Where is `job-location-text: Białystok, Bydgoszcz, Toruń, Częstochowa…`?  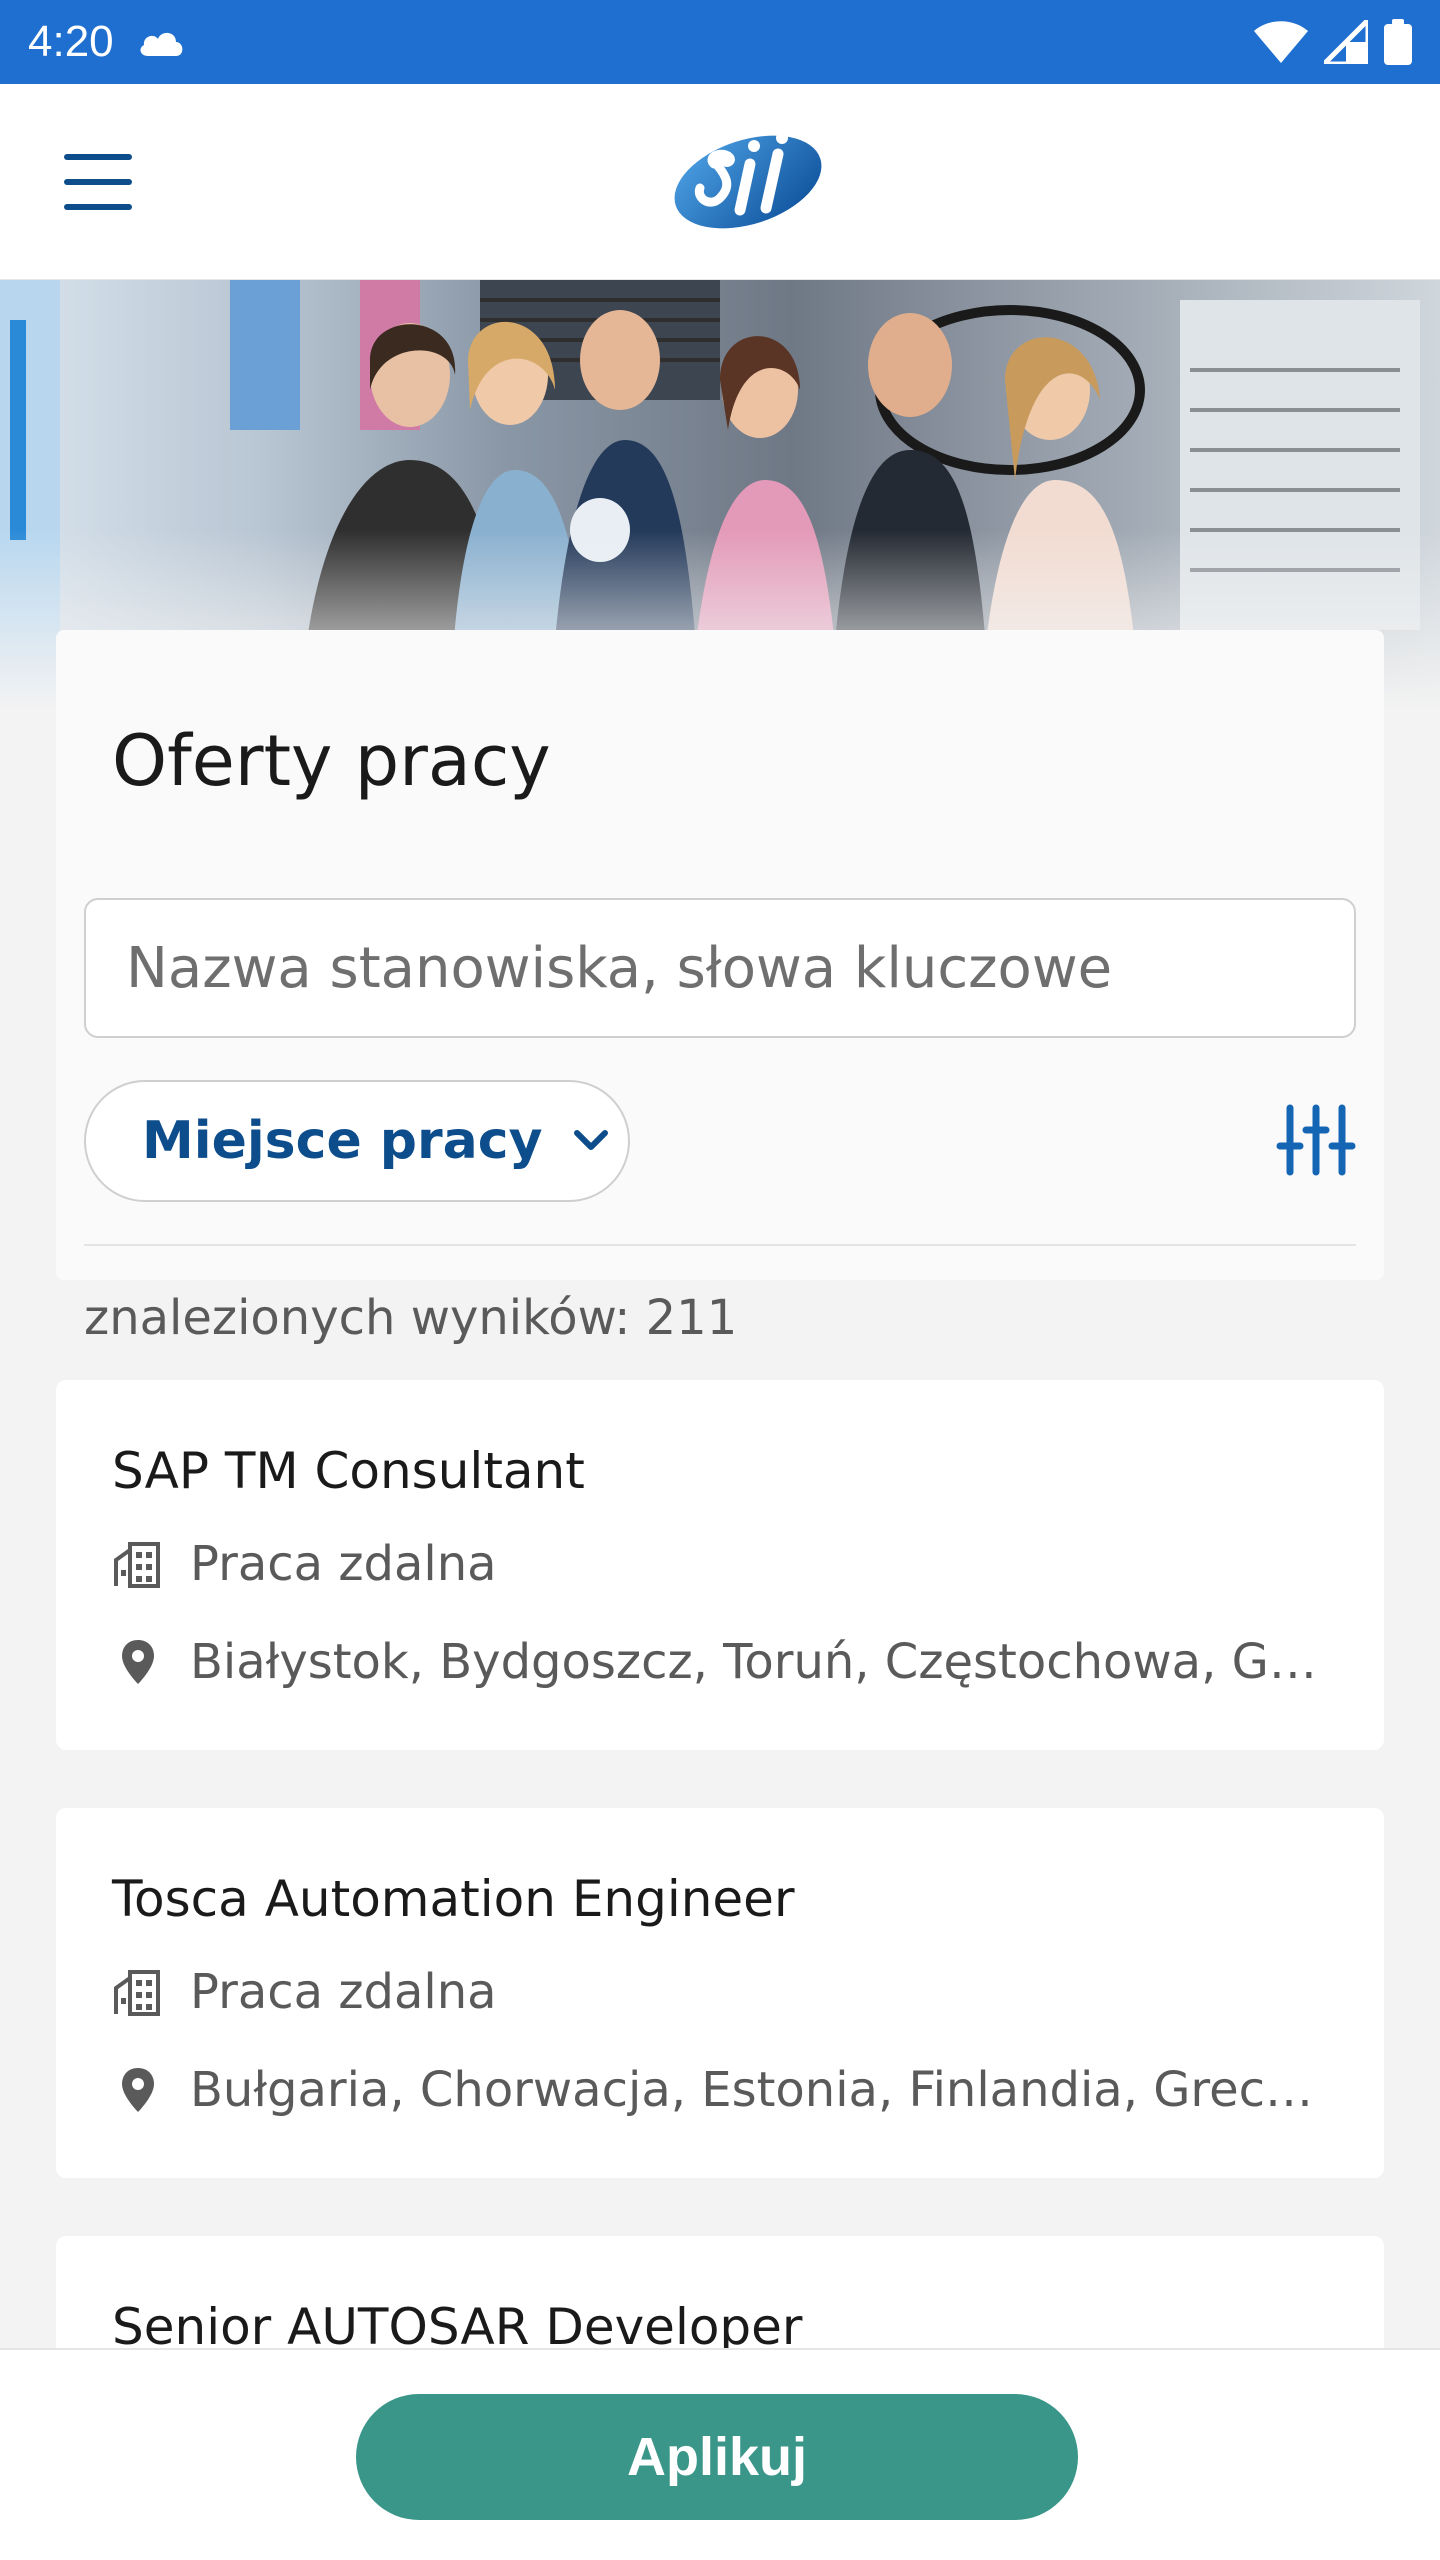
job-location-text: Białystok, Bydgoszcz, Toruń, Częstochowa… is located at coordinates (755, 1662).